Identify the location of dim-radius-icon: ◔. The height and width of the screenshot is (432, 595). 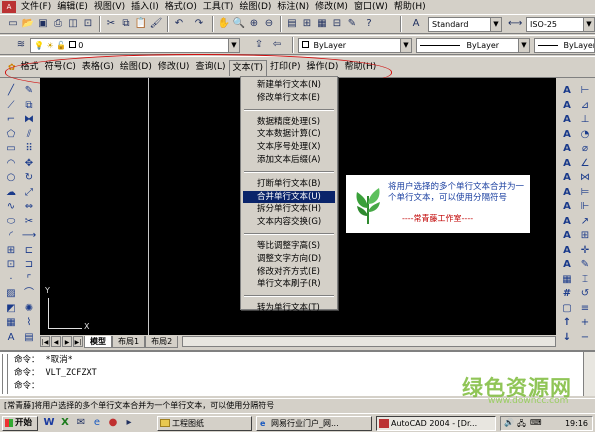
(585, 135).